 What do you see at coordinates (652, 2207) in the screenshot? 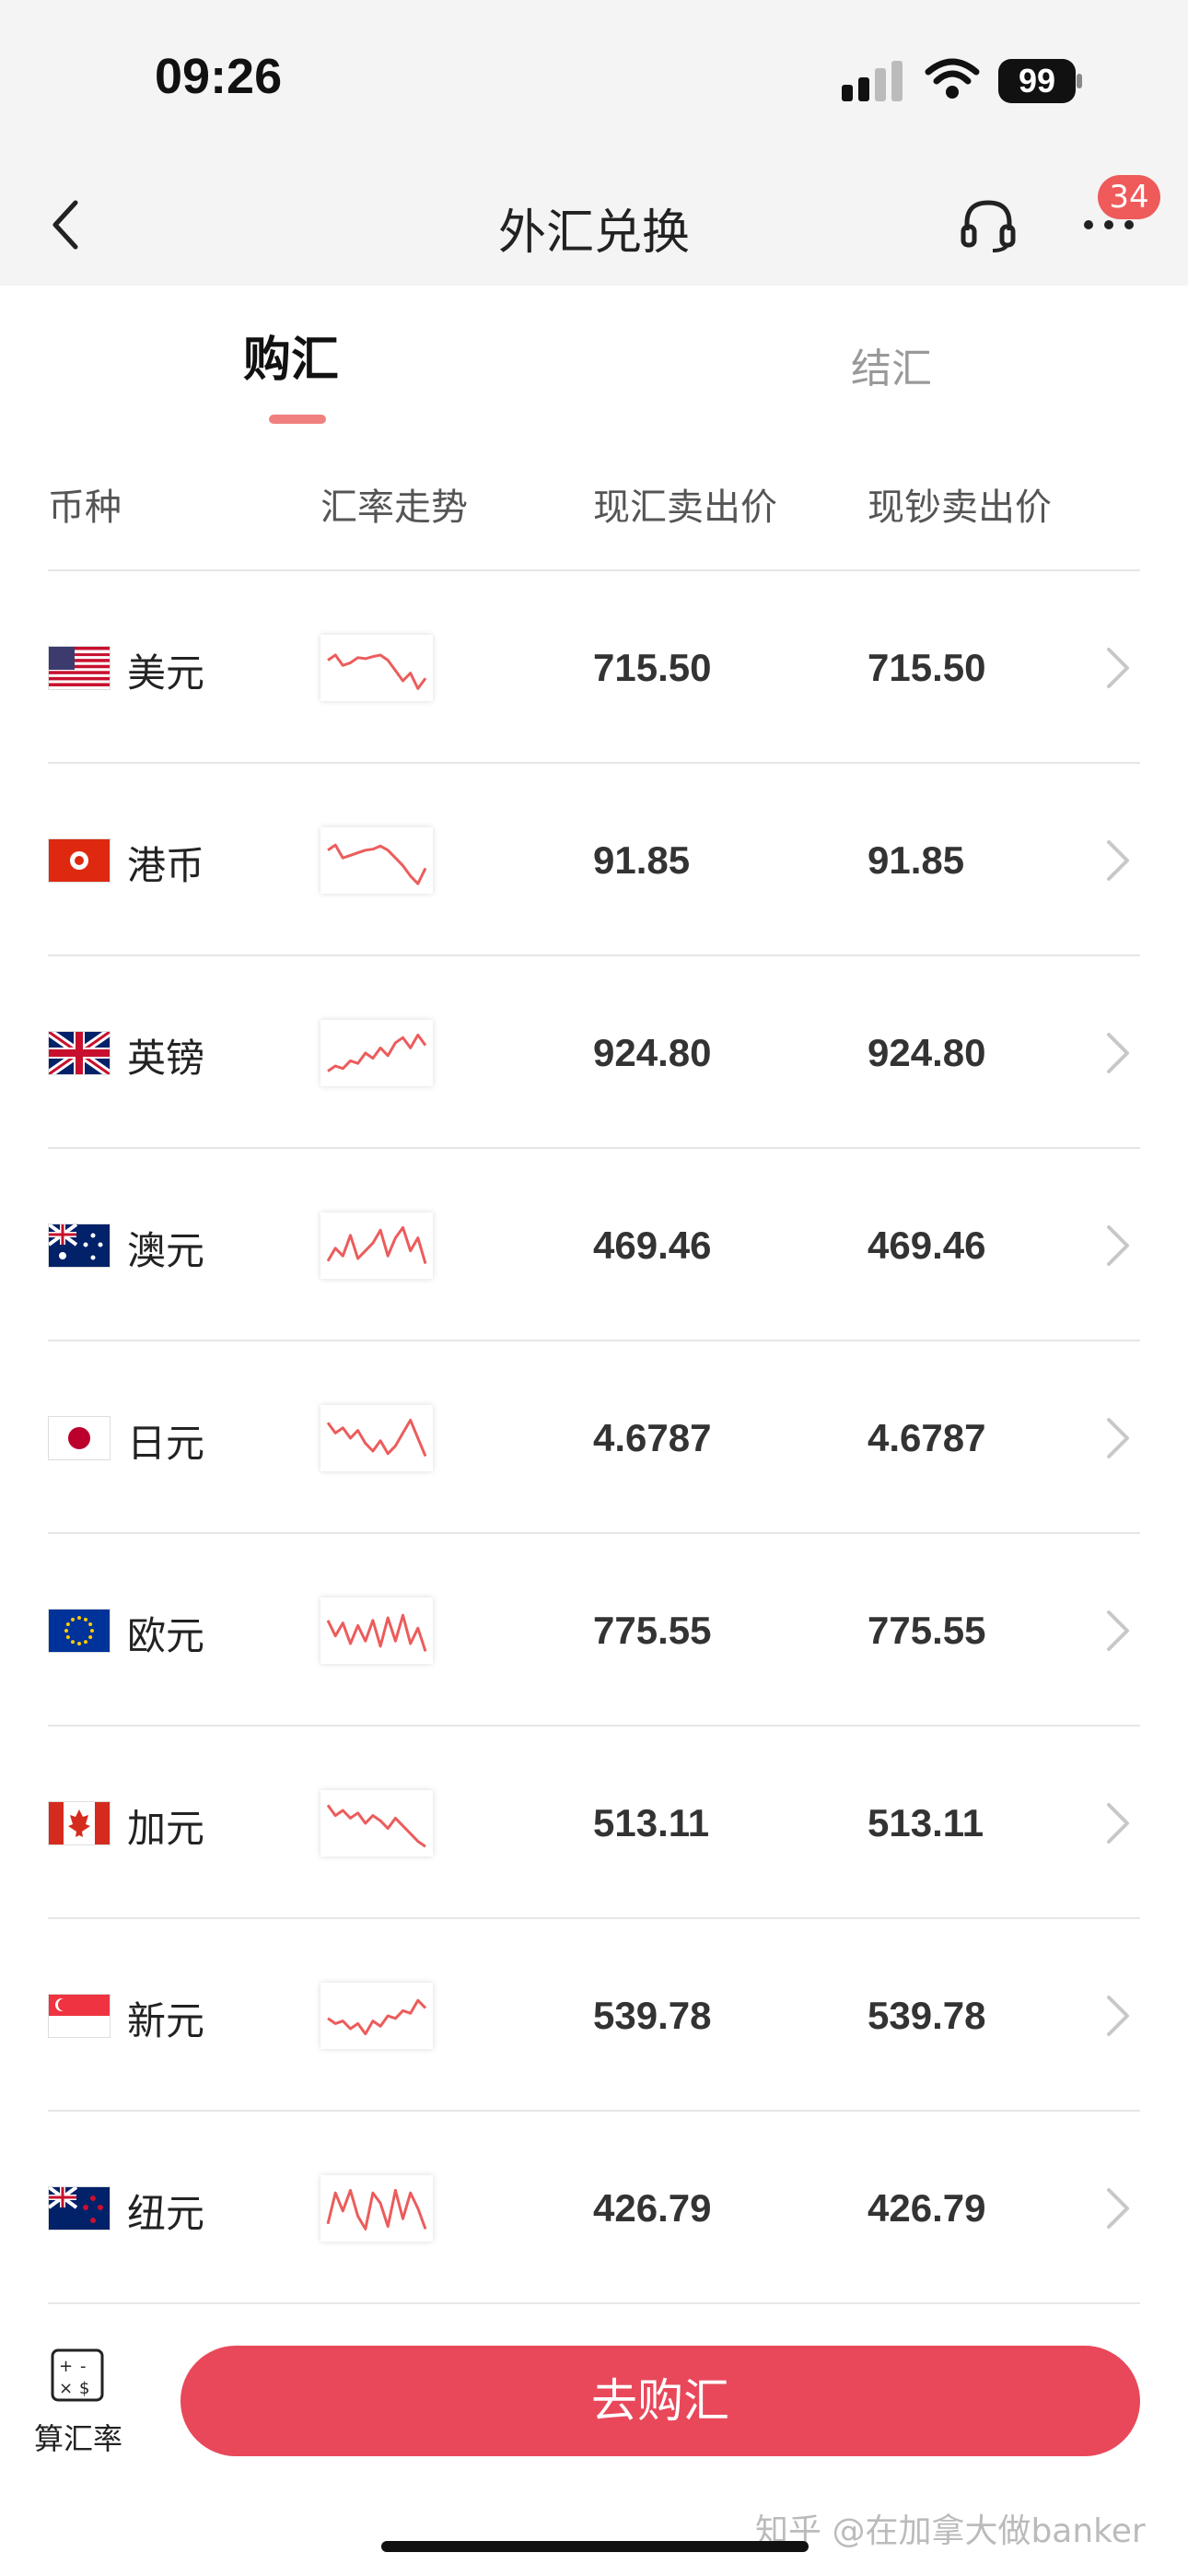
I see `spot-sell-price: 426.79` at bounding box center [652, 2207].